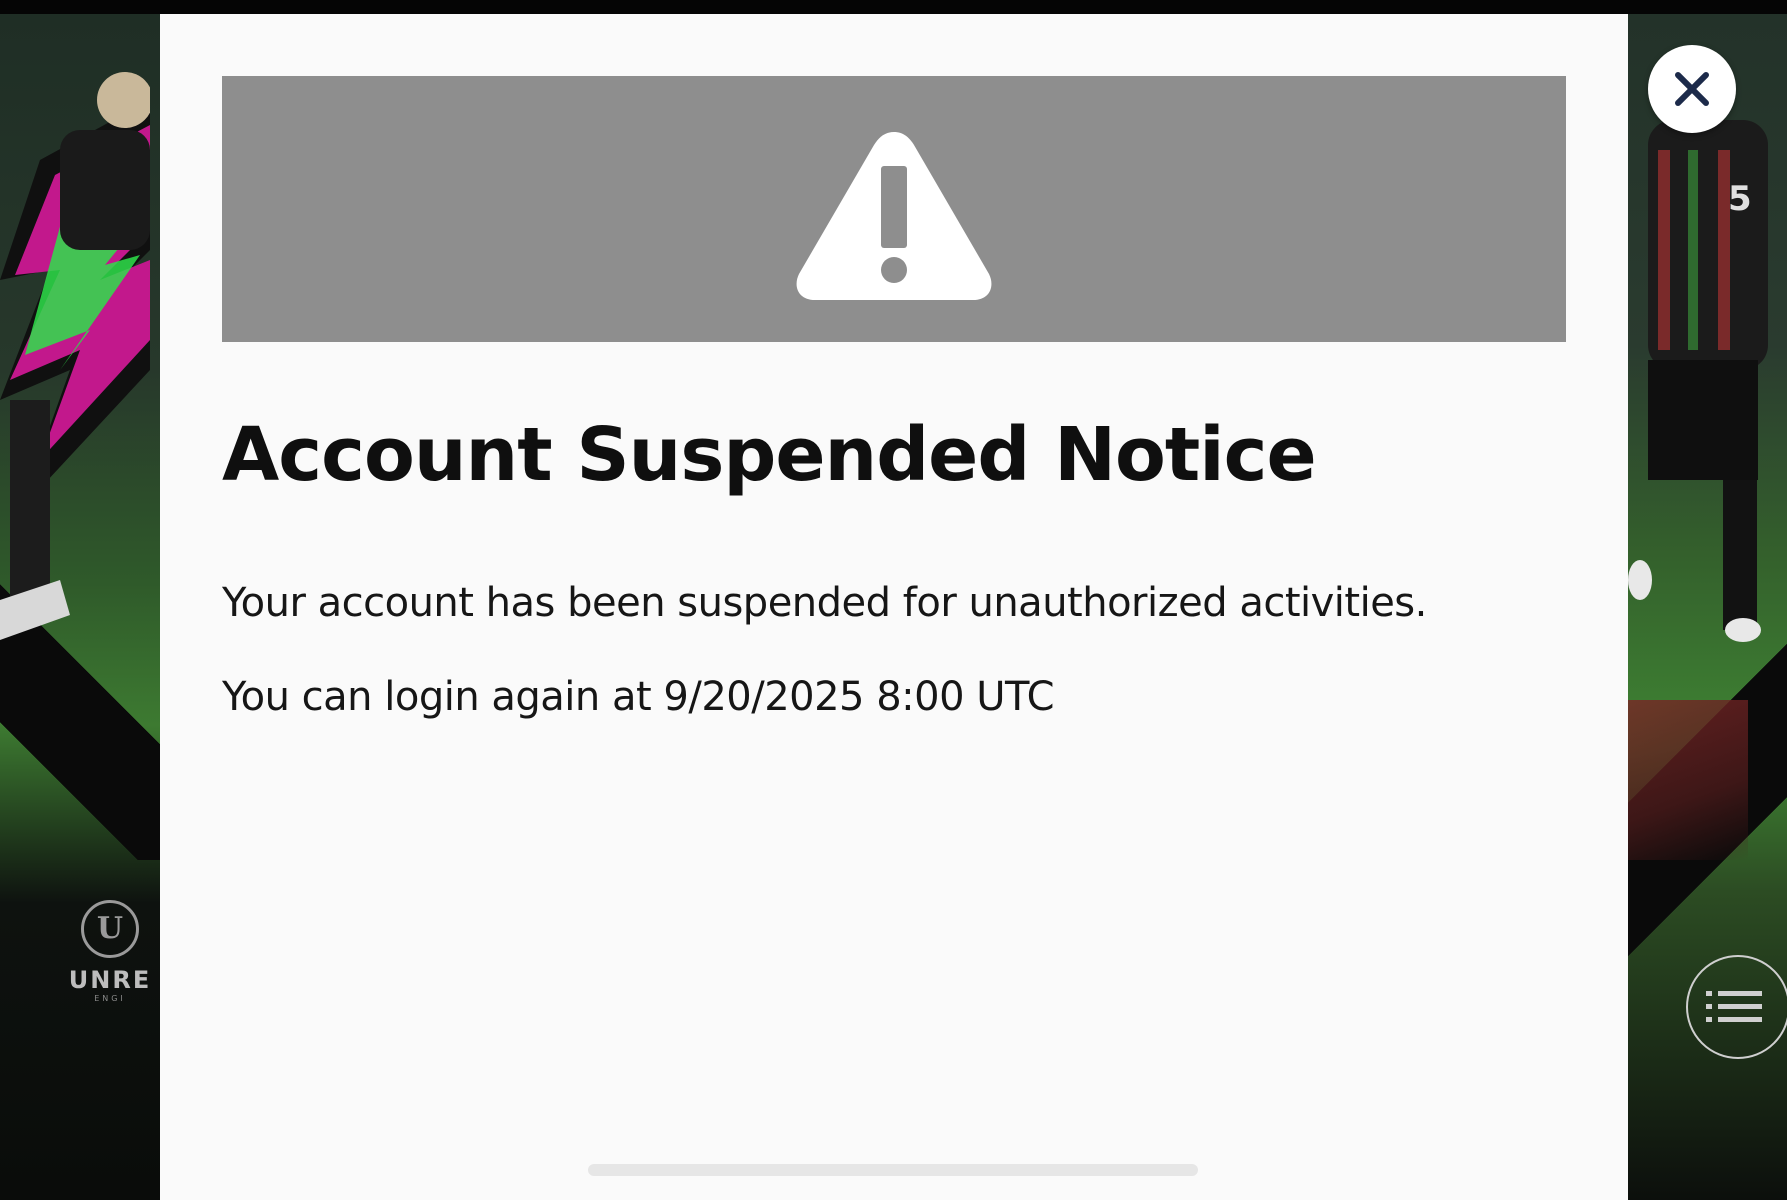 This screenshot has height=1200, width=1787. I want to click on warning-triangle-icon, so click(894, 216).